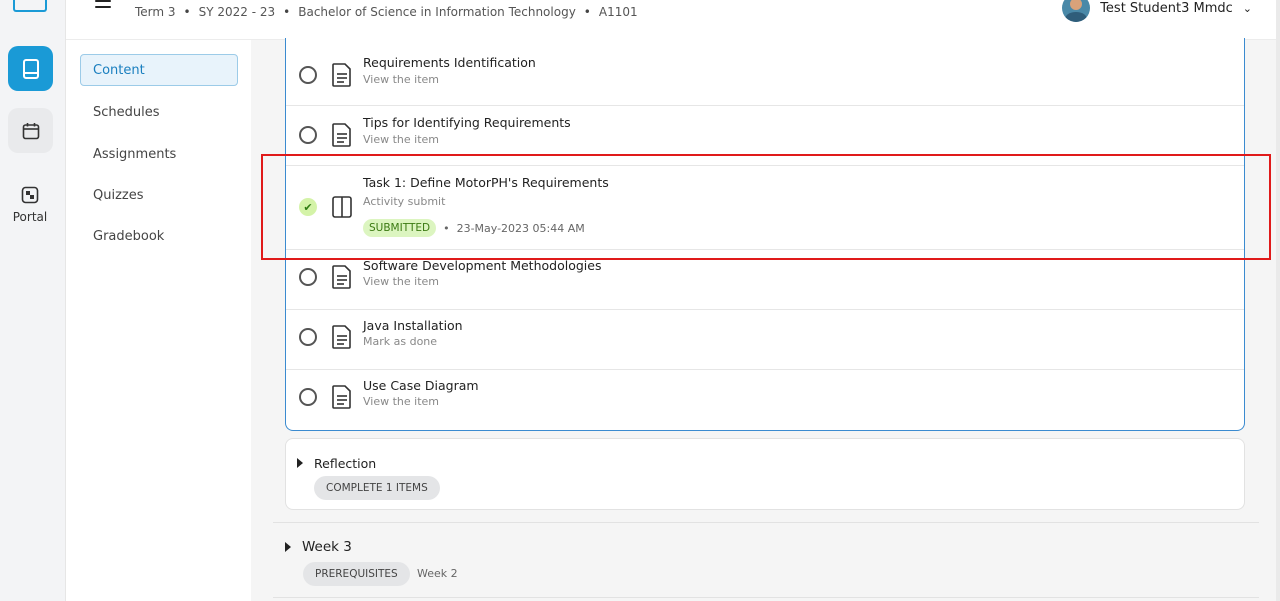  I want to click on menu-icon, so click(103, 5).